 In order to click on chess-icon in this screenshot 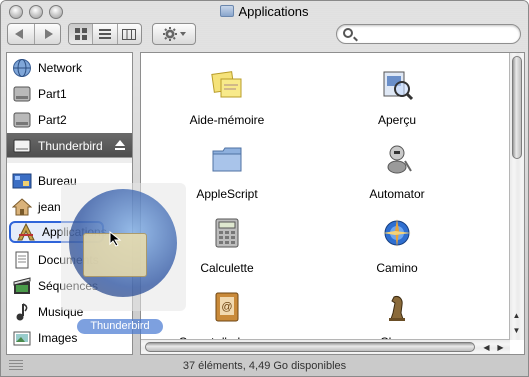, I will do `click(397, 307)`.